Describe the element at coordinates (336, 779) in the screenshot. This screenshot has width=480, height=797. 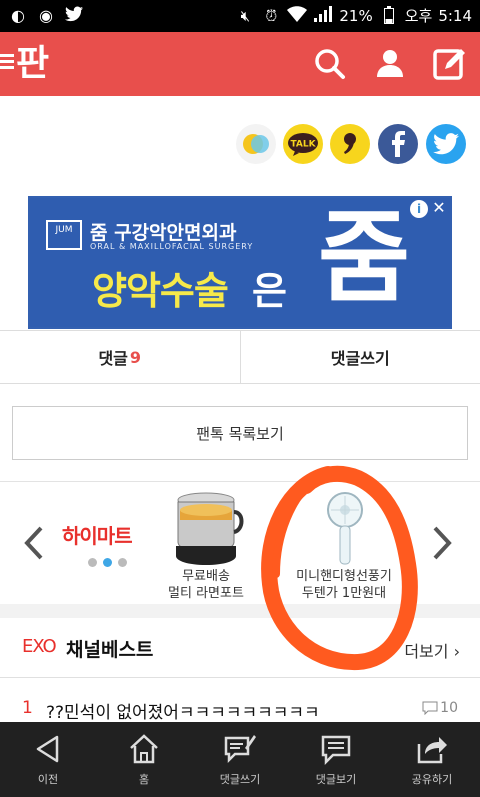
I see `nav-view-comments-label: 댓글보기` at that location.